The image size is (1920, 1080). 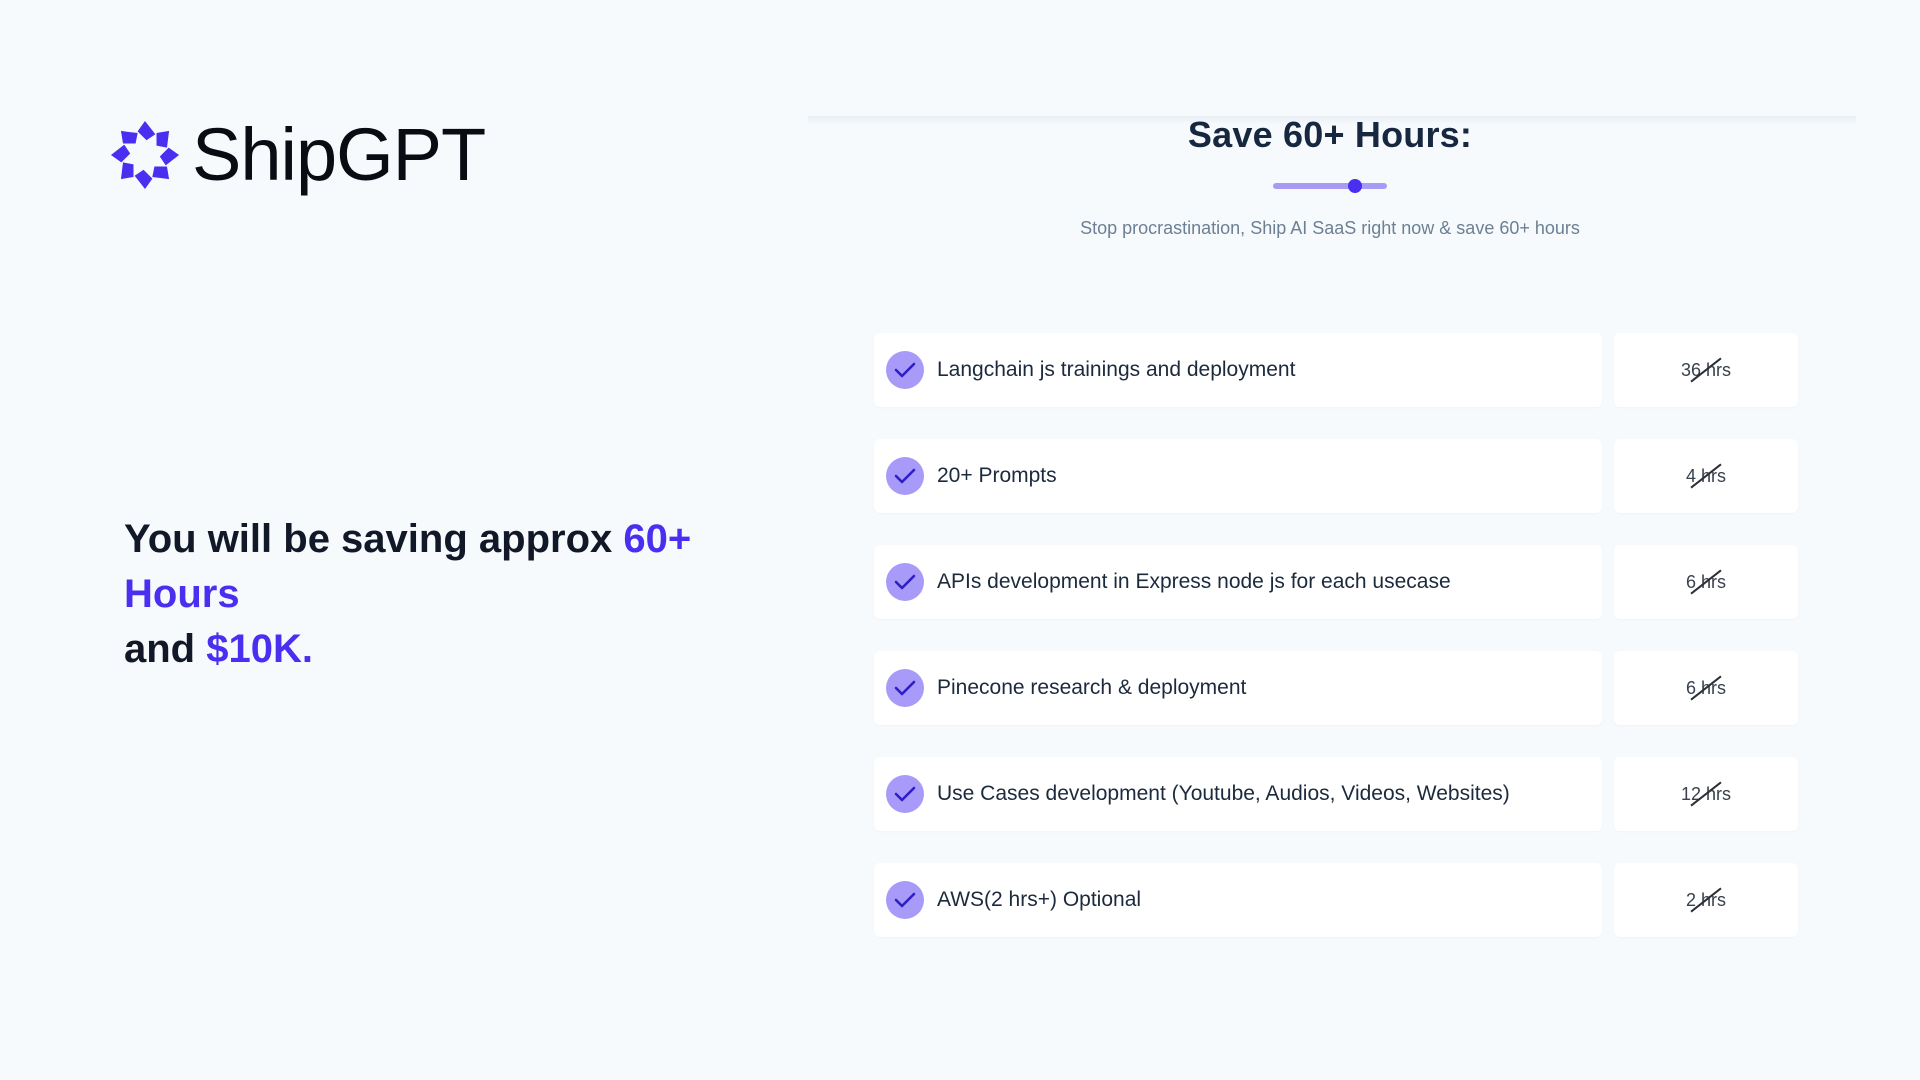 I want to click on feature-row: AWS(2 hrs+) Optional 2 hrs, so click(x=1336, y=900).